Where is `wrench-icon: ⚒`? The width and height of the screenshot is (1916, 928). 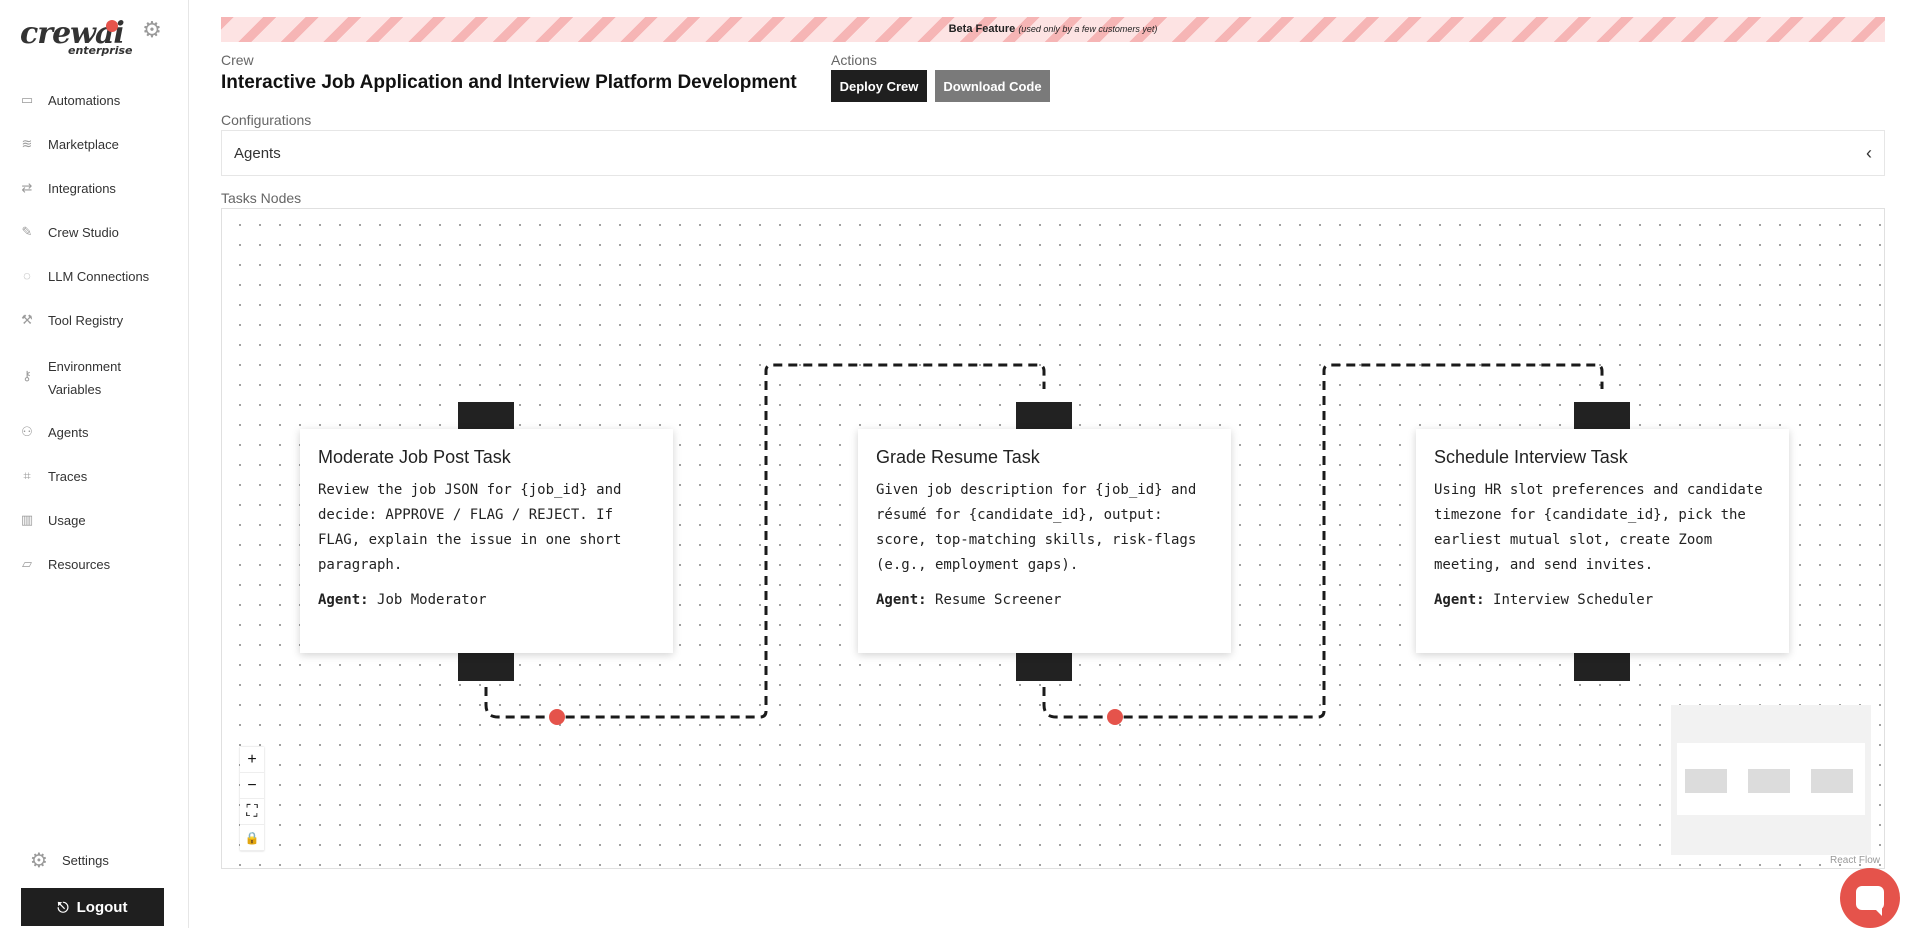 wrench-icon: ⚒ is located at coordinates (27, 319).